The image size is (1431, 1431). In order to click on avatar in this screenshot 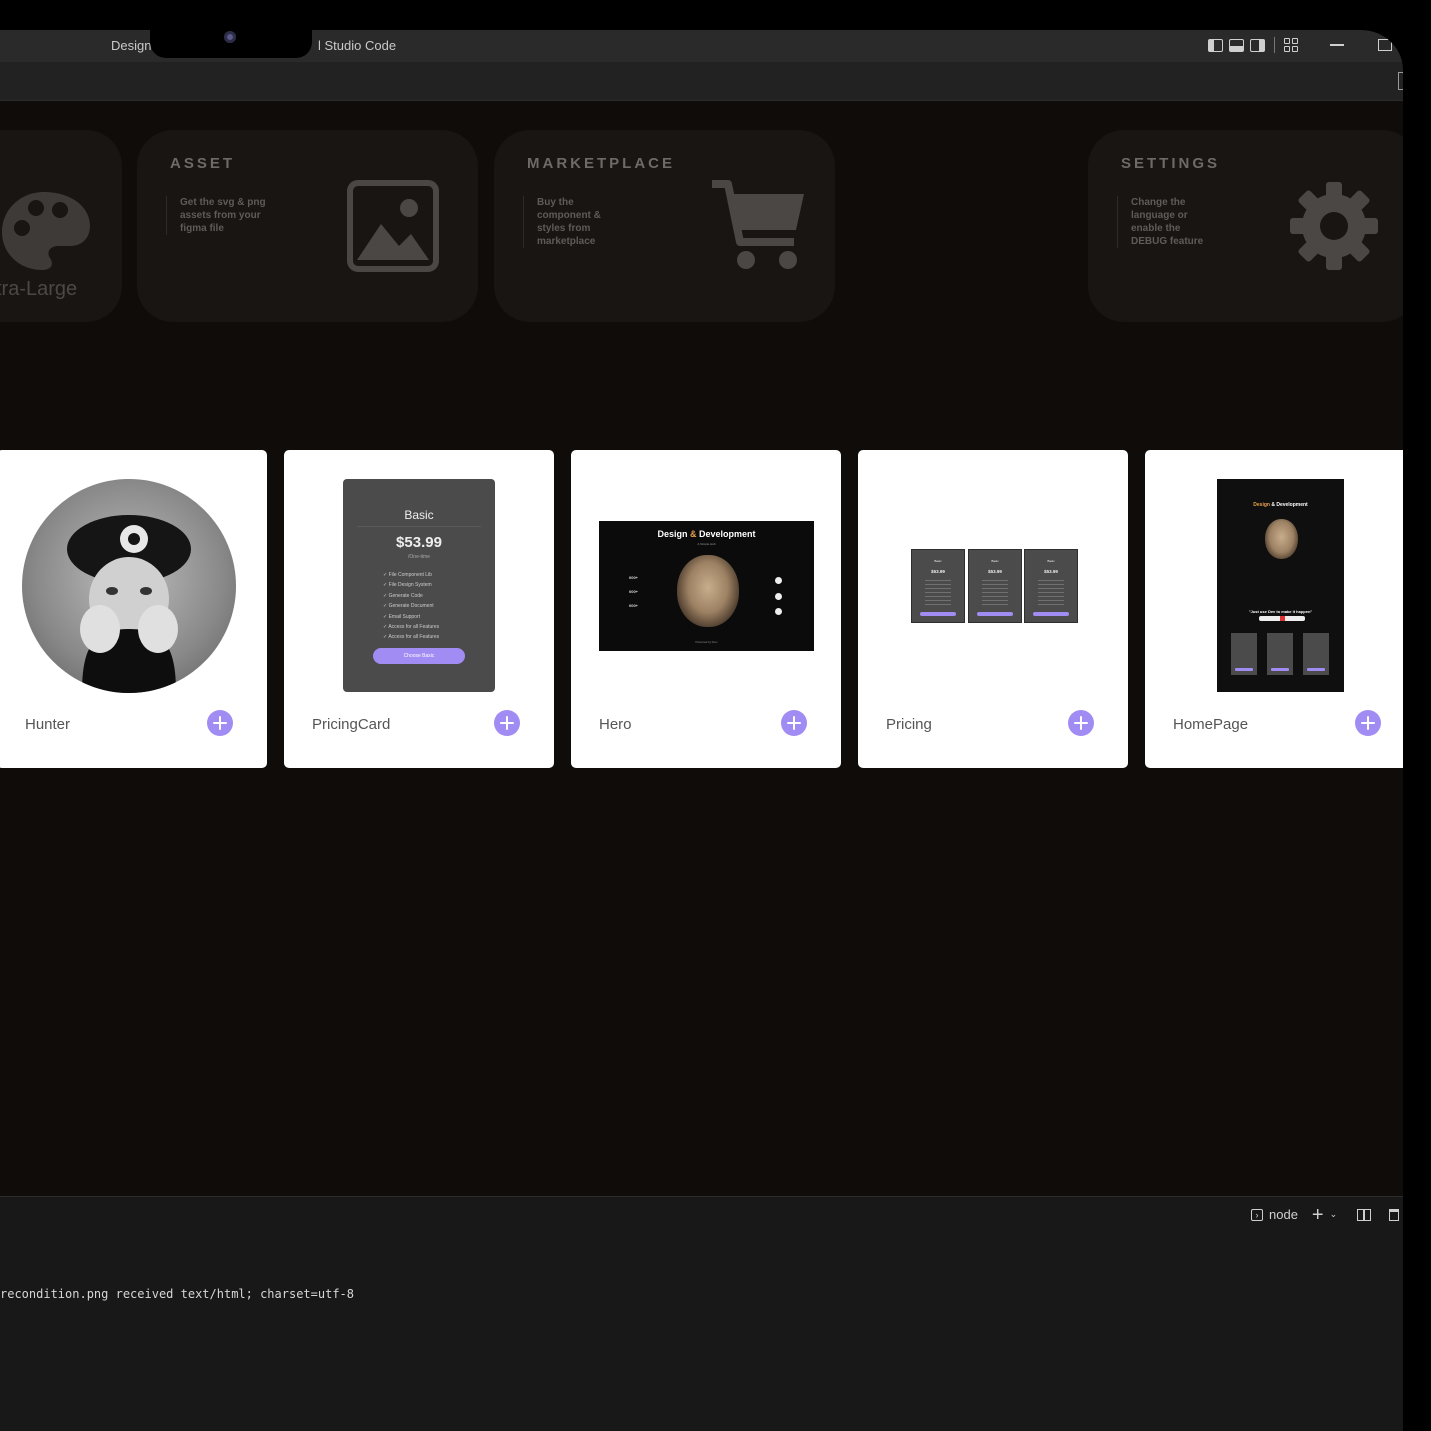, I will do `click(129, 586)`.